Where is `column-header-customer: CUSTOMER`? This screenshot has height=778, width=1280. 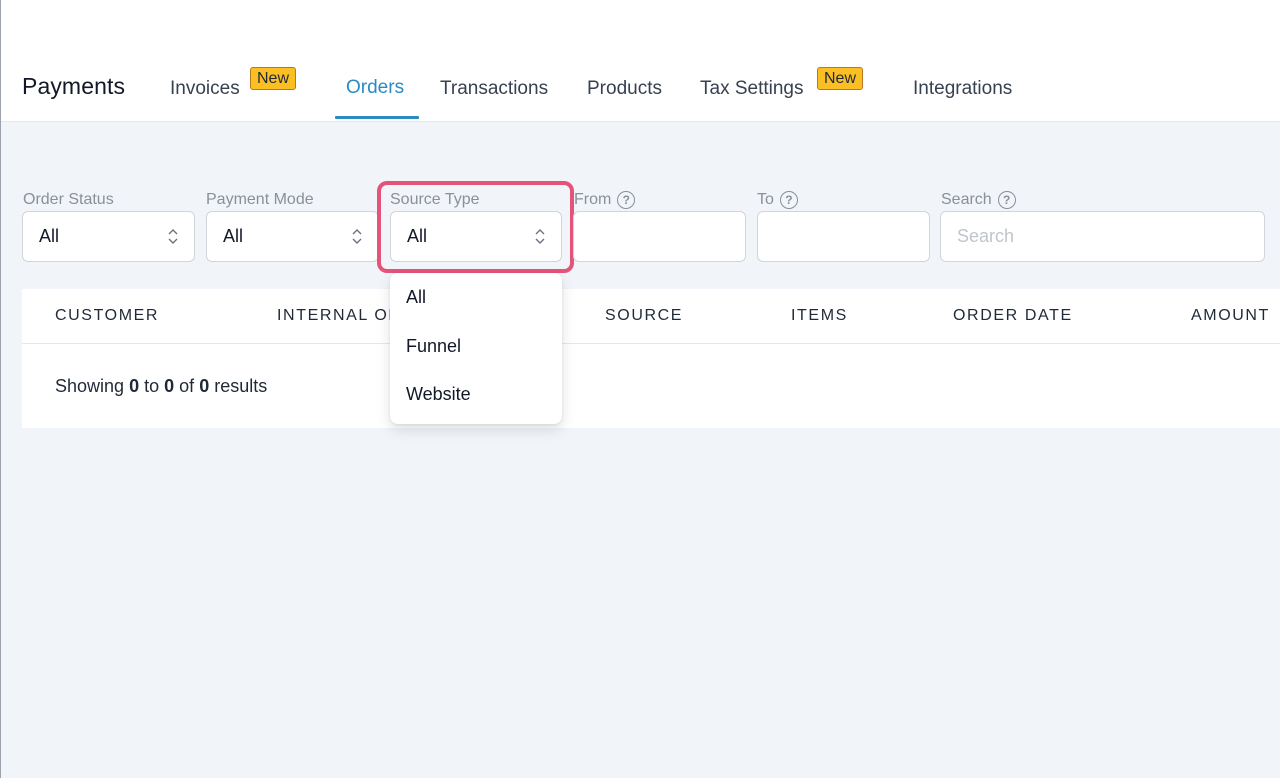 column-header-customer: CUSTOMER is located at coordinates (107, 316).